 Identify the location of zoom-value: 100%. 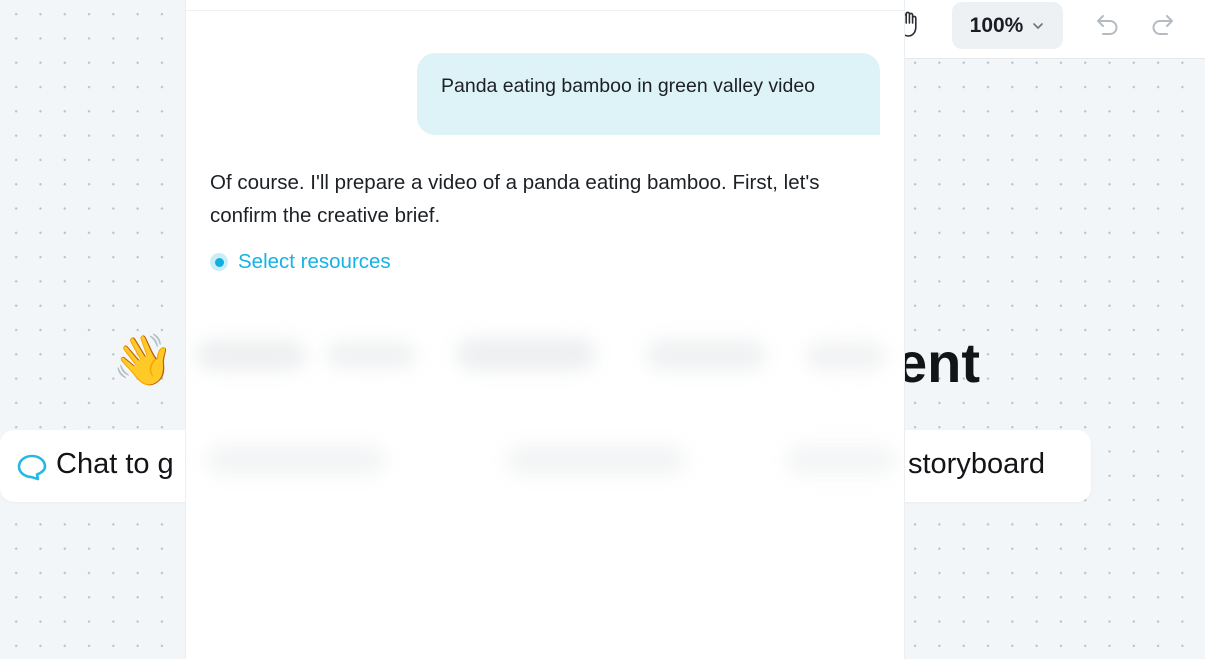
(996, 25).